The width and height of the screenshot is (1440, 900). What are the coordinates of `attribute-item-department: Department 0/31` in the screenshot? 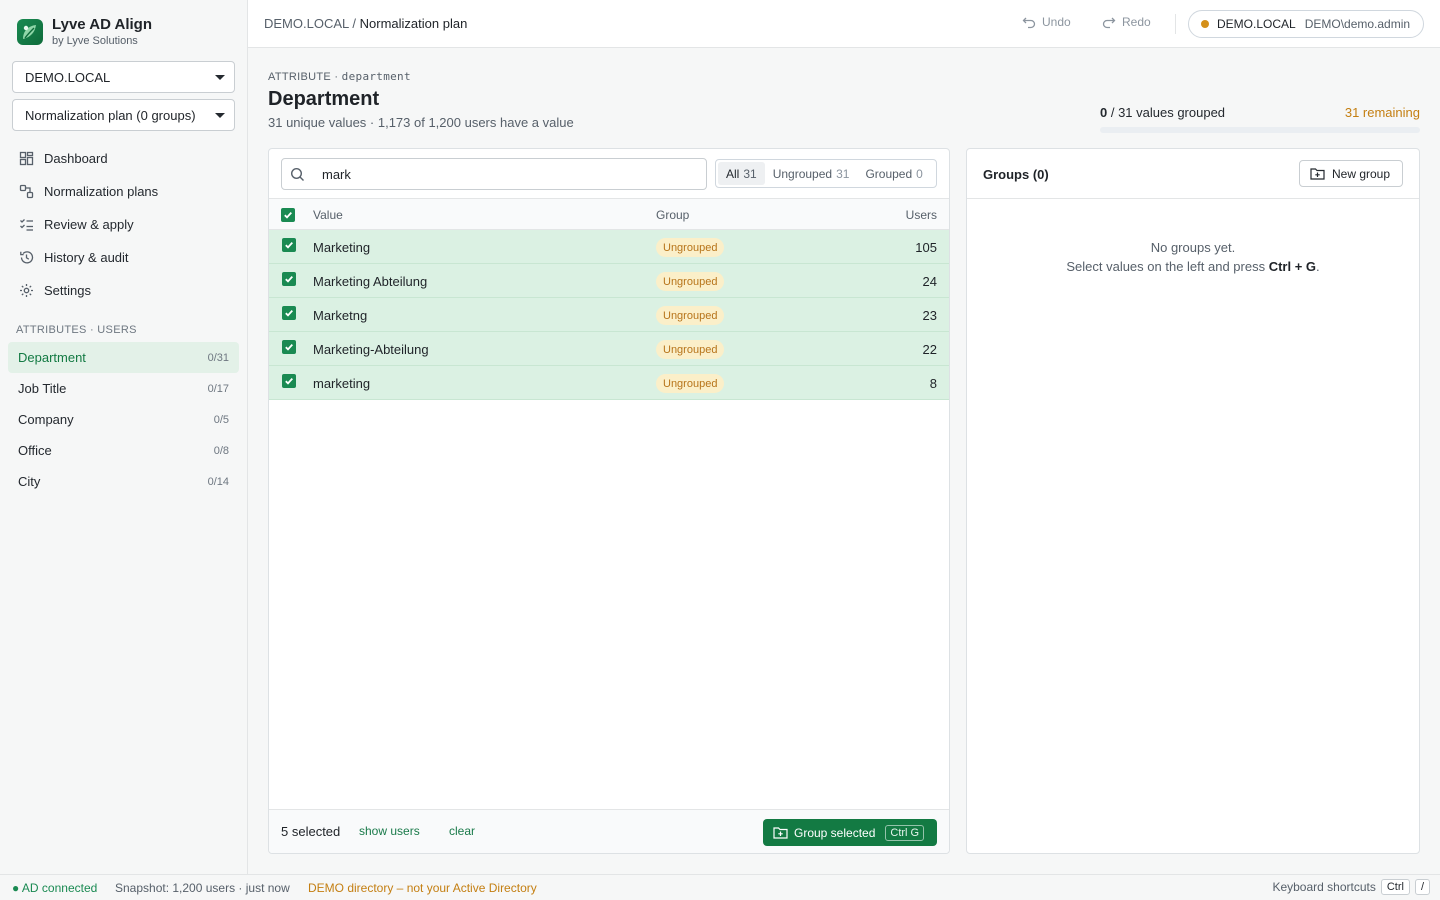 It's located at (123, 357).